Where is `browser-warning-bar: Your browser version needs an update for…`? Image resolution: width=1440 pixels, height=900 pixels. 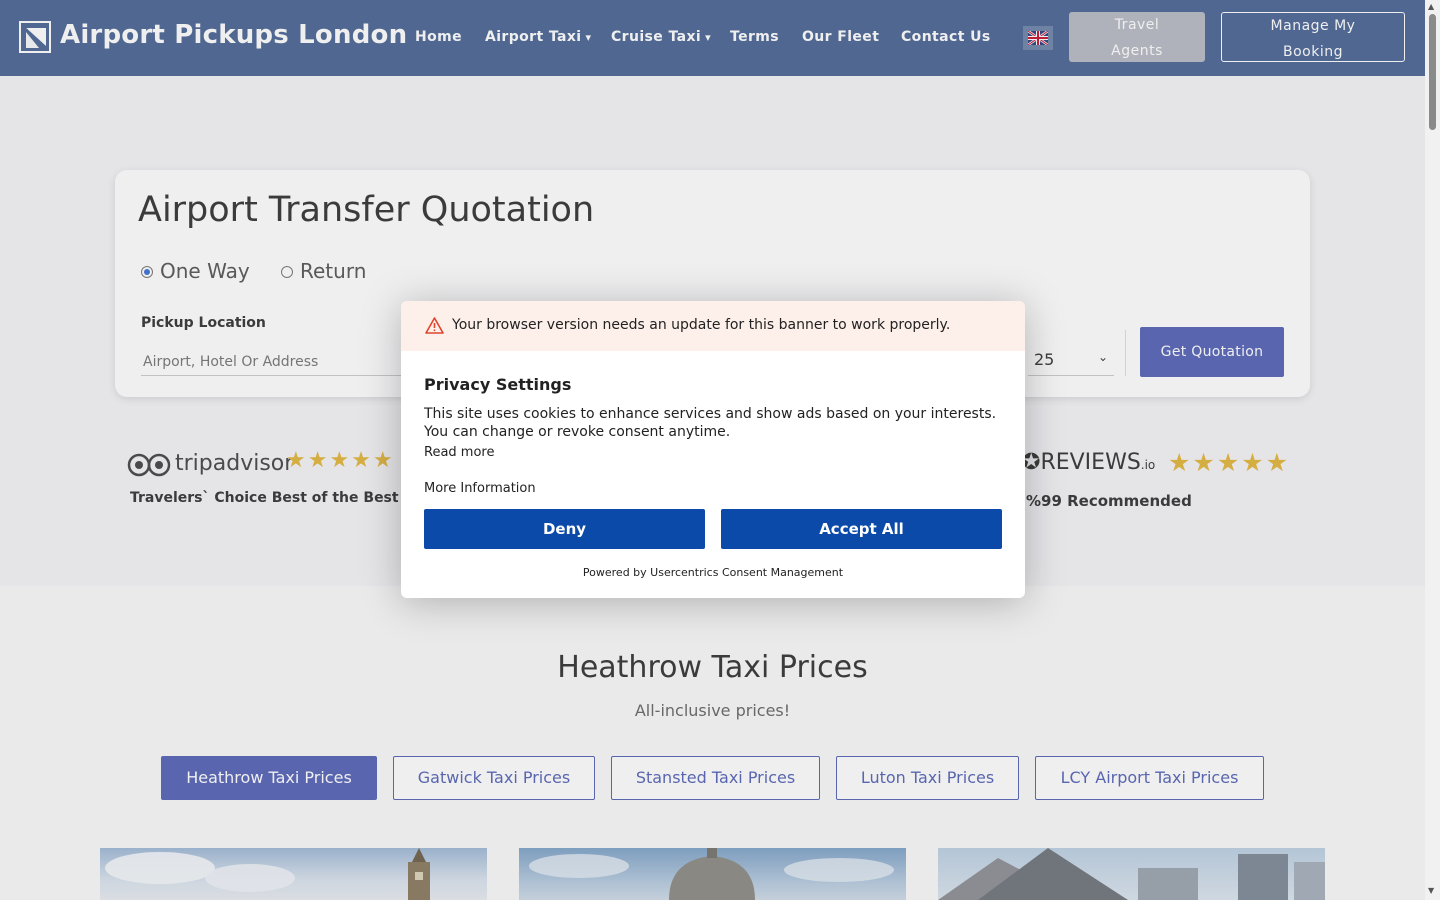
browser-warning-bar: Your browser version needs an update for… is located at coordinates (713, 326).